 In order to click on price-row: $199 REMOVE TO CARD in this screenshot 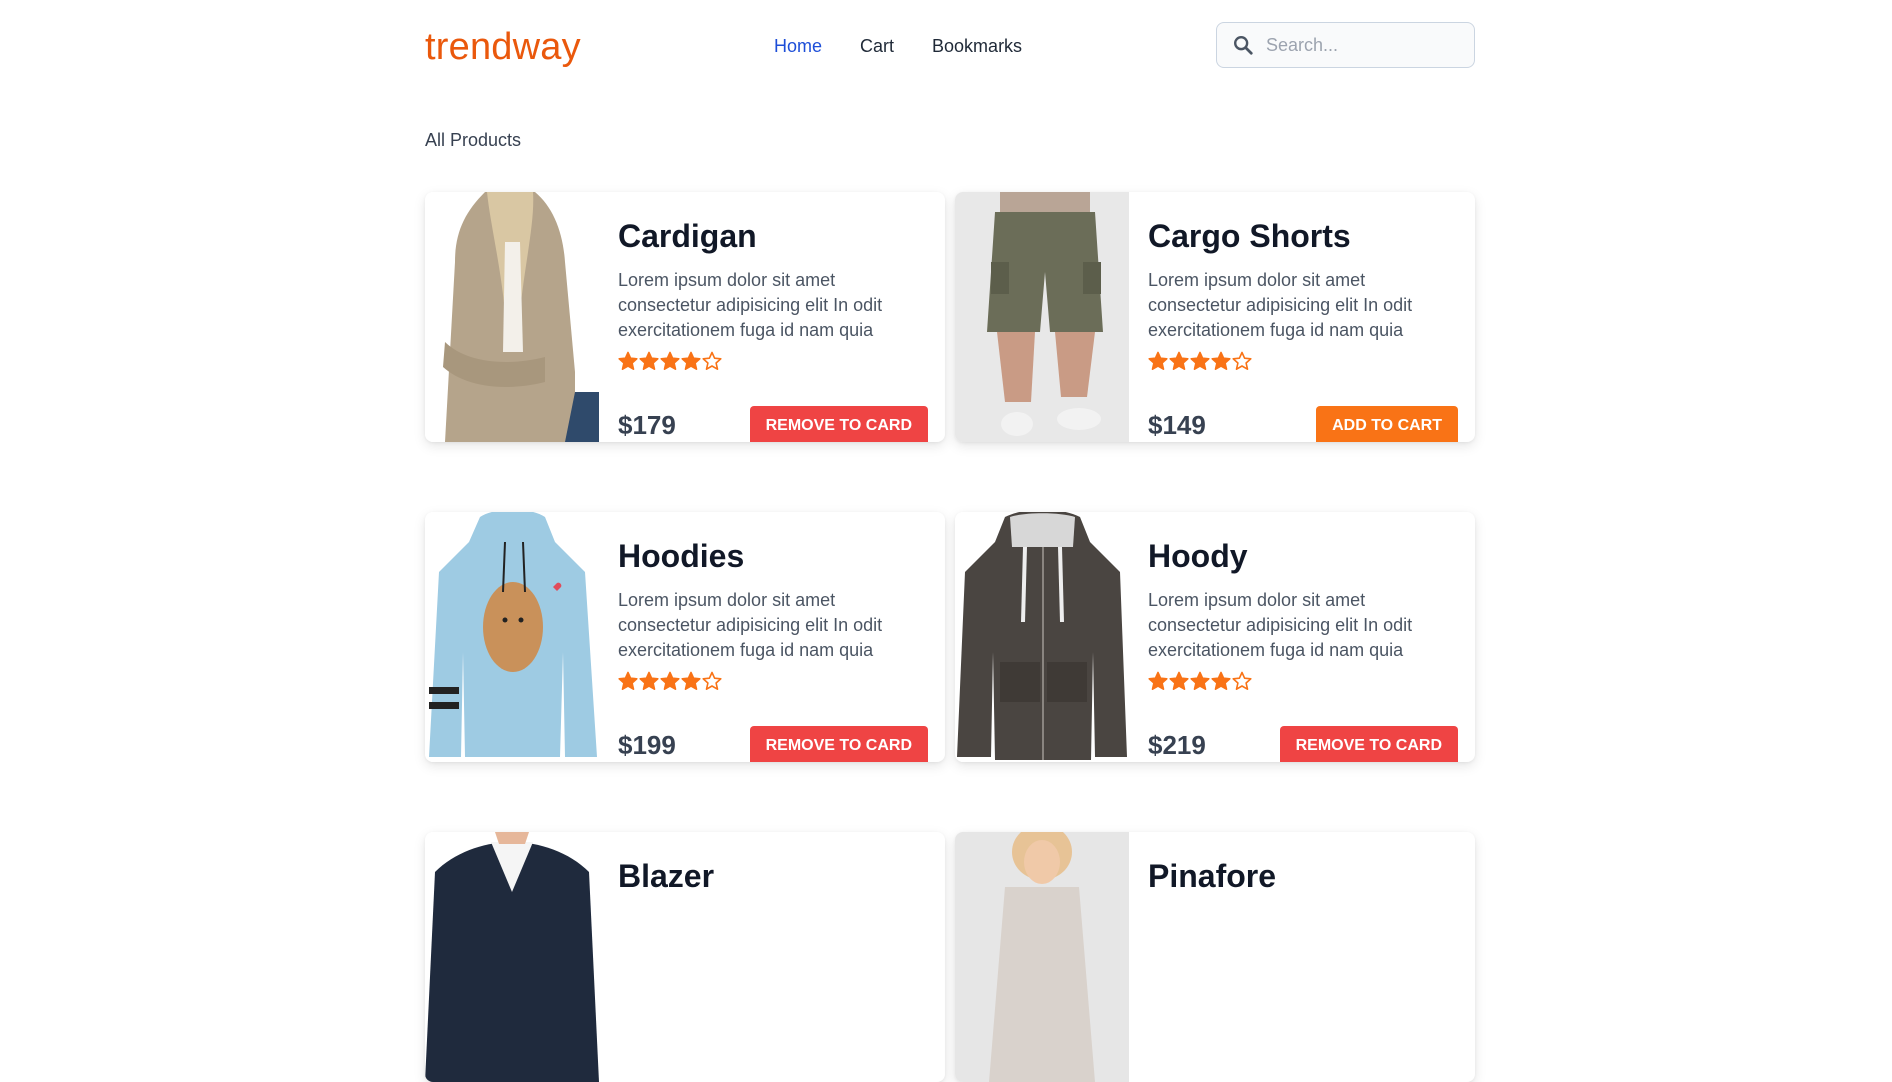, I will do `click(773, 744)`.